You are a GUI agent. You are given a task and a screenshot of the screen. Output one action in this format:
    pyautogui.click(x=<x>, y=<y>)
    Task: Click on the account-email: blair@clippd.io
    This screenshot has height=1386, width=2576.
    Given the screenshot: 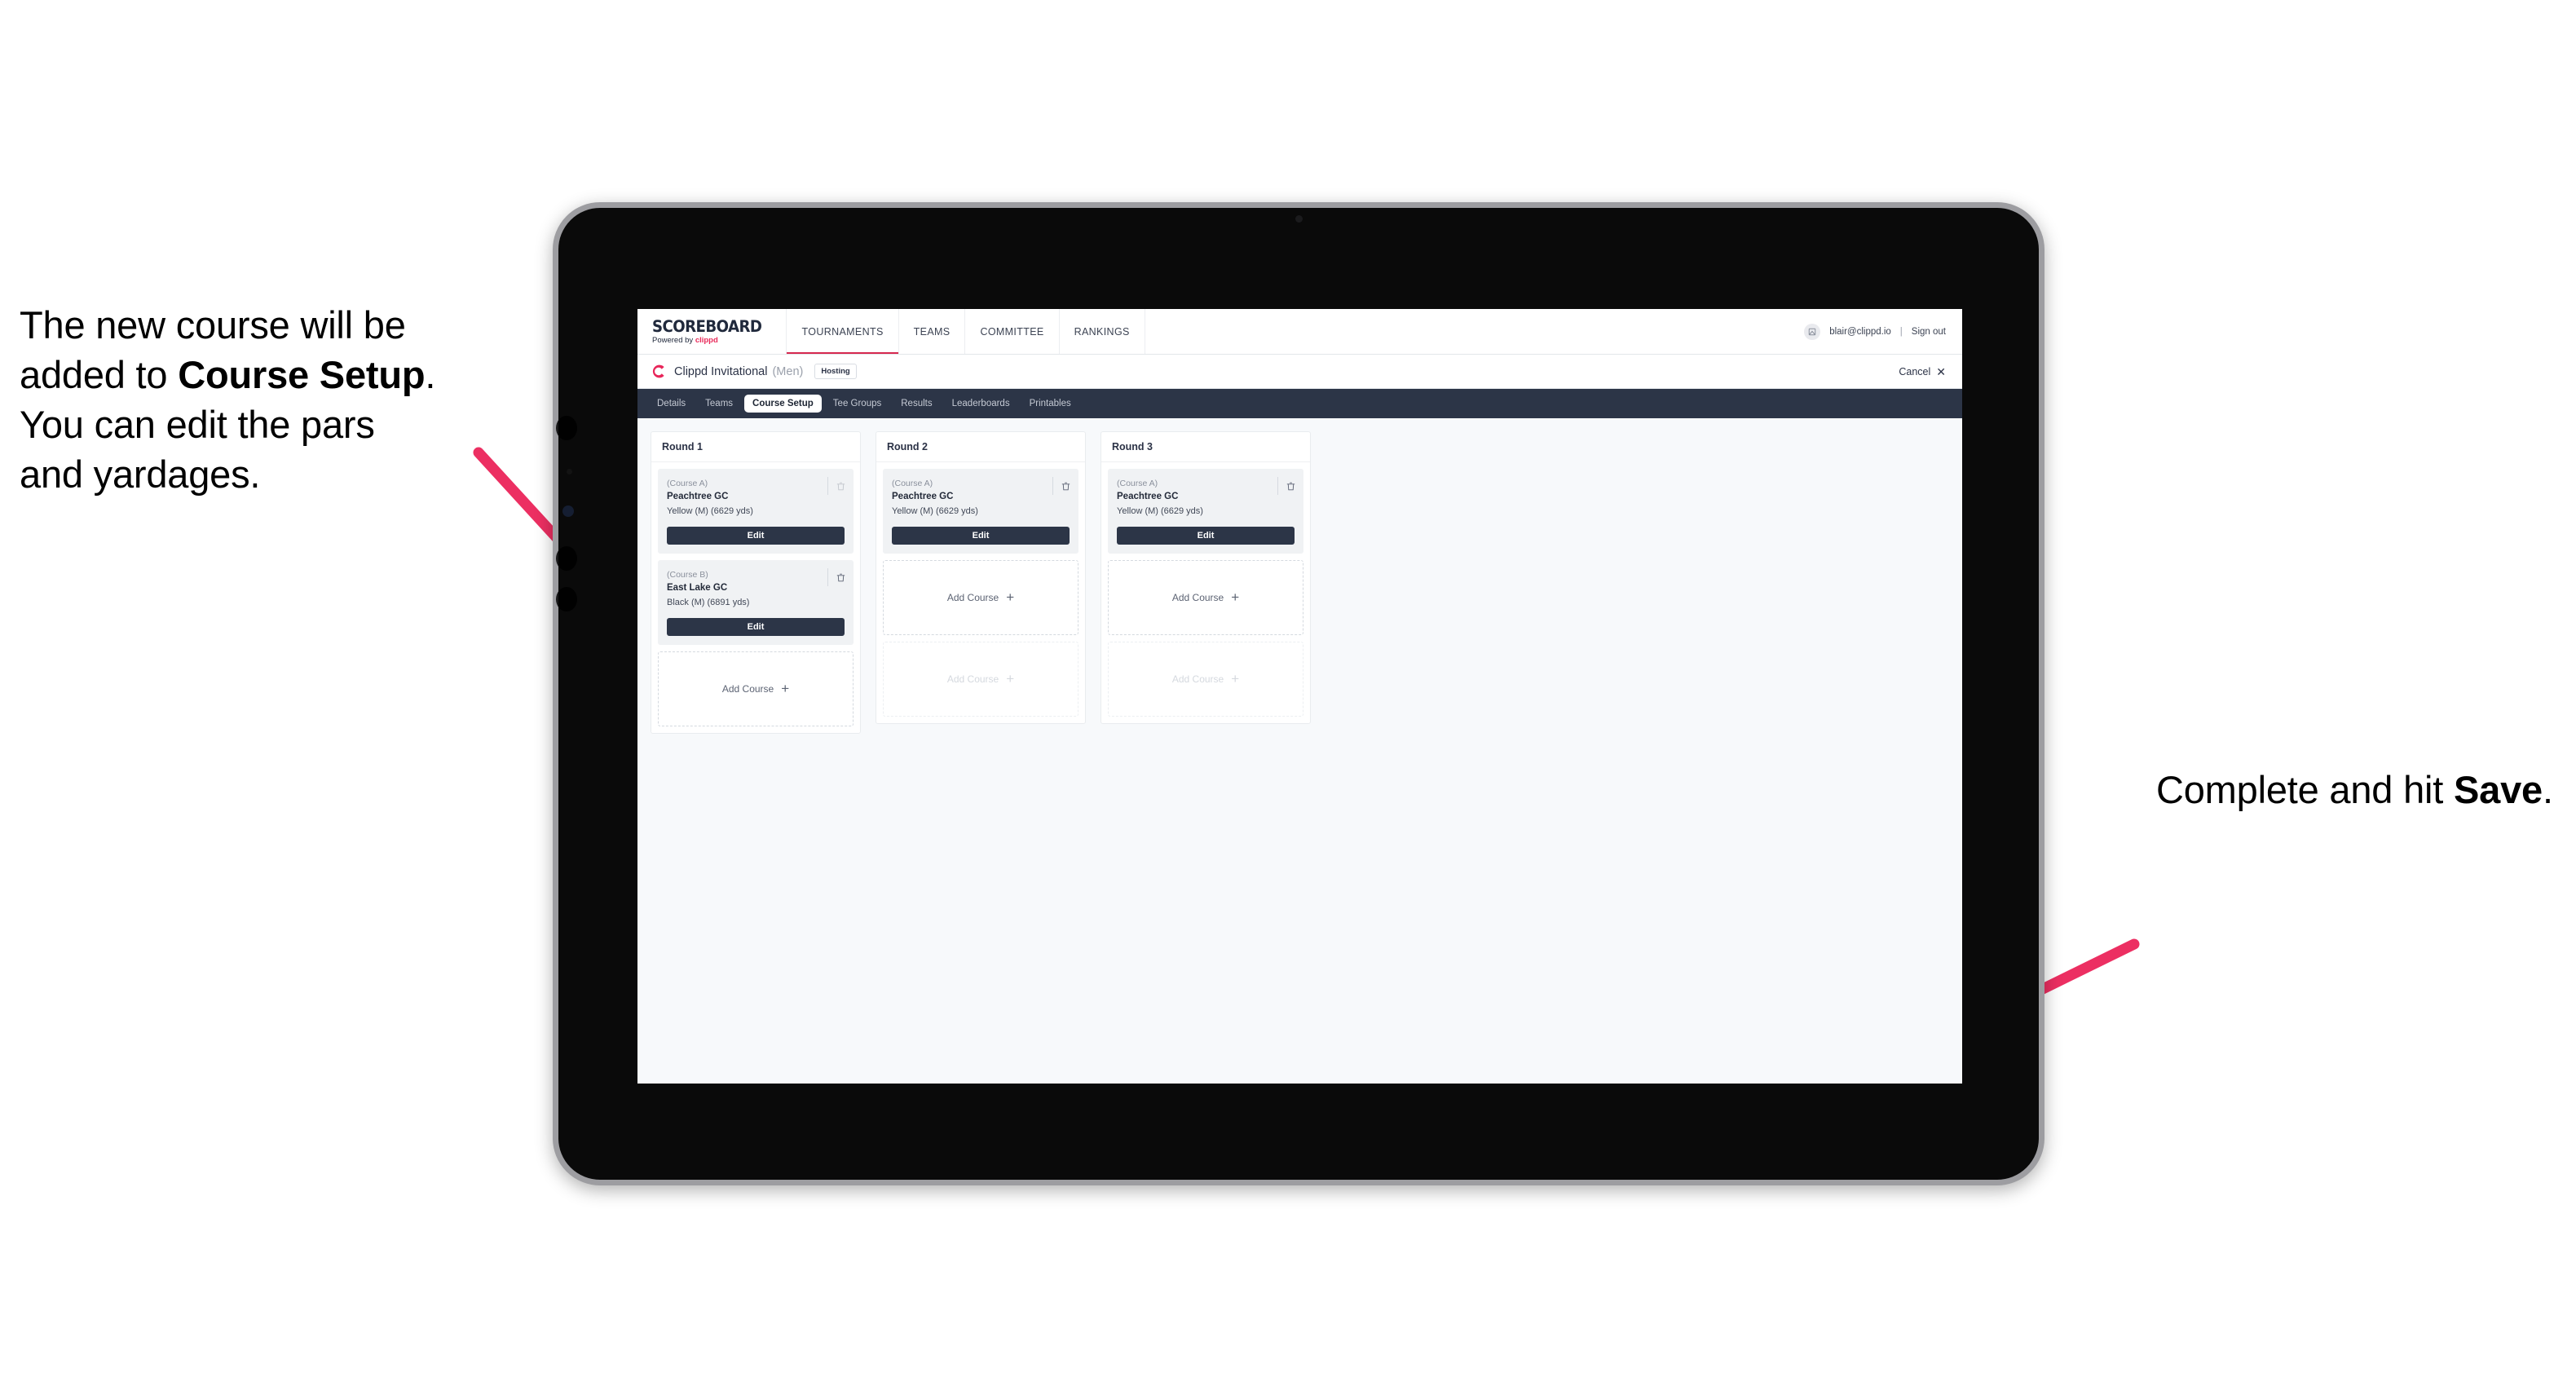 What is the action you would take?
    pyautogui.click(x=1860, y=331)
    